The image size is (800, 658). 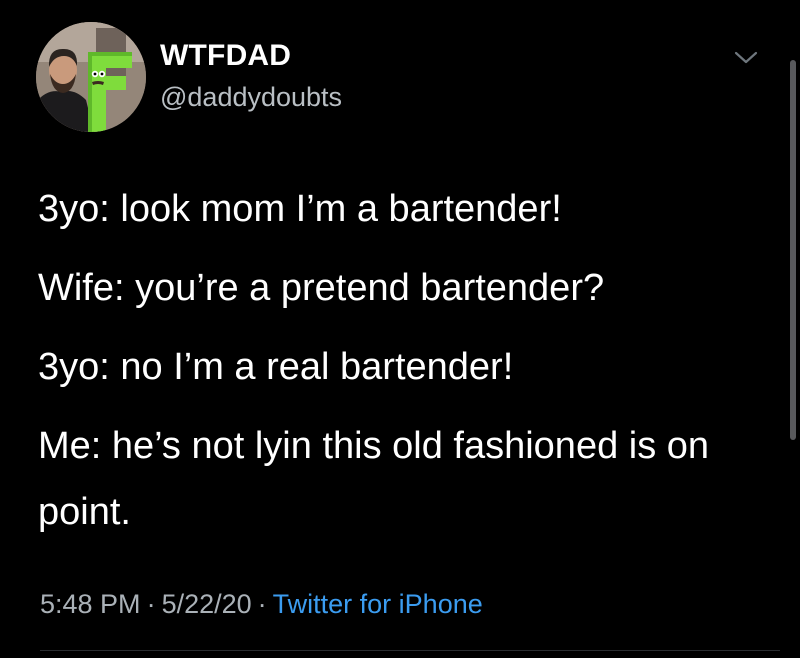 What do you see at coordinates (300, 209) in the screenshot?
I see `tweet-line: 3yo: look mom I’m a bartender!` at bounding box center [300, 209].